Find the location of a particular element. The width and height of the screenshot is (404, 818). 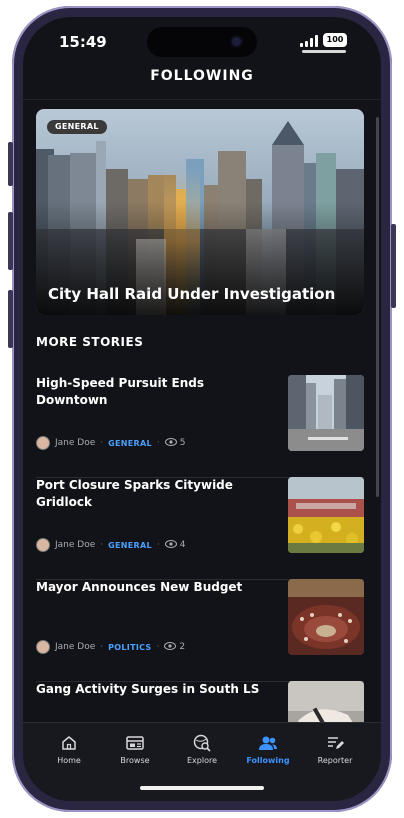

tab-home: Home is located at coordinates (69, 749).